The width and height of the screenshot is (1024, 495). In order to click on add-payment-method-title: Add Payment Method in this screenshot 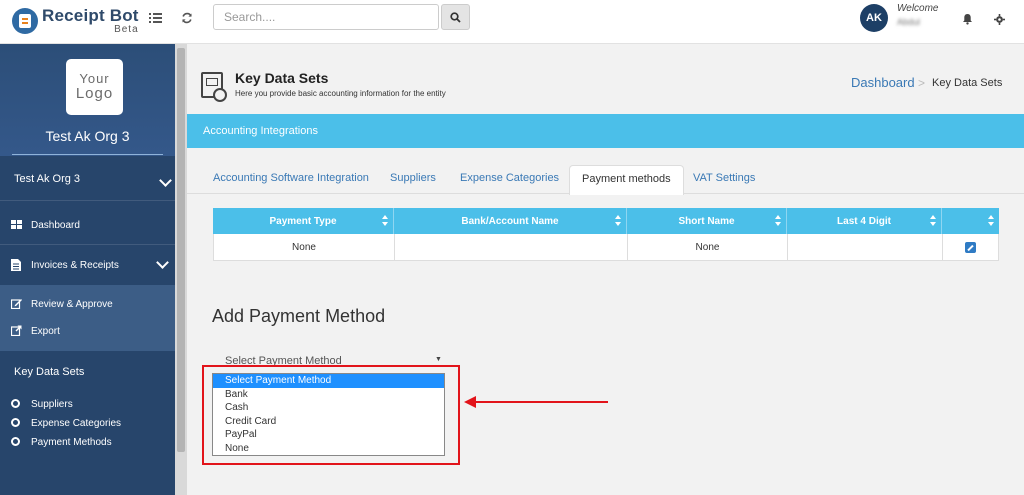, I will do `click(299, 316)`.